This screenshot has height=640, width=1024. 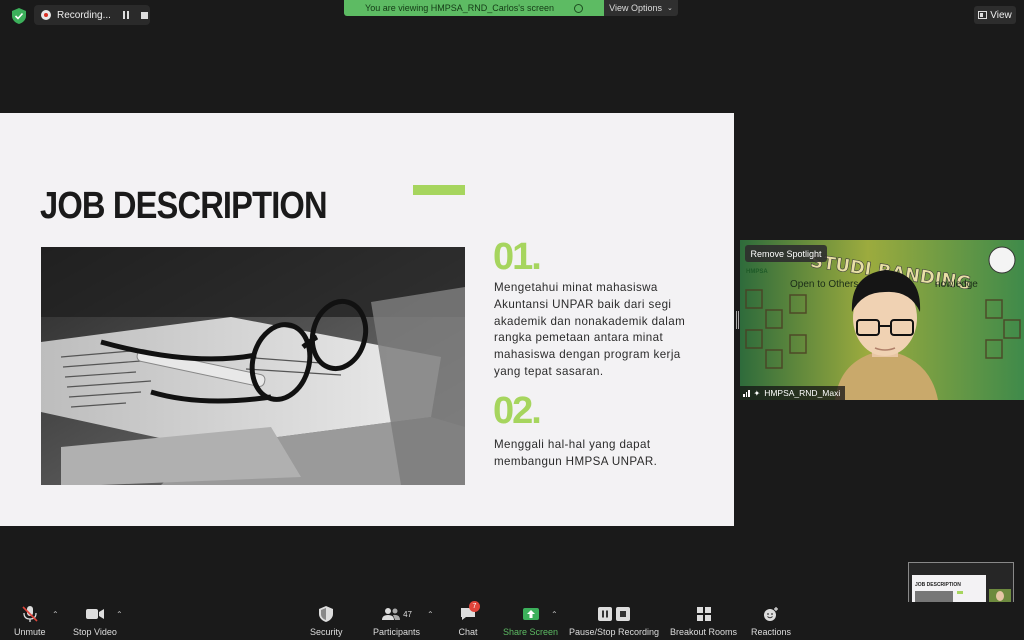 I want to click on layout-icon, so click(x=983, y=15).